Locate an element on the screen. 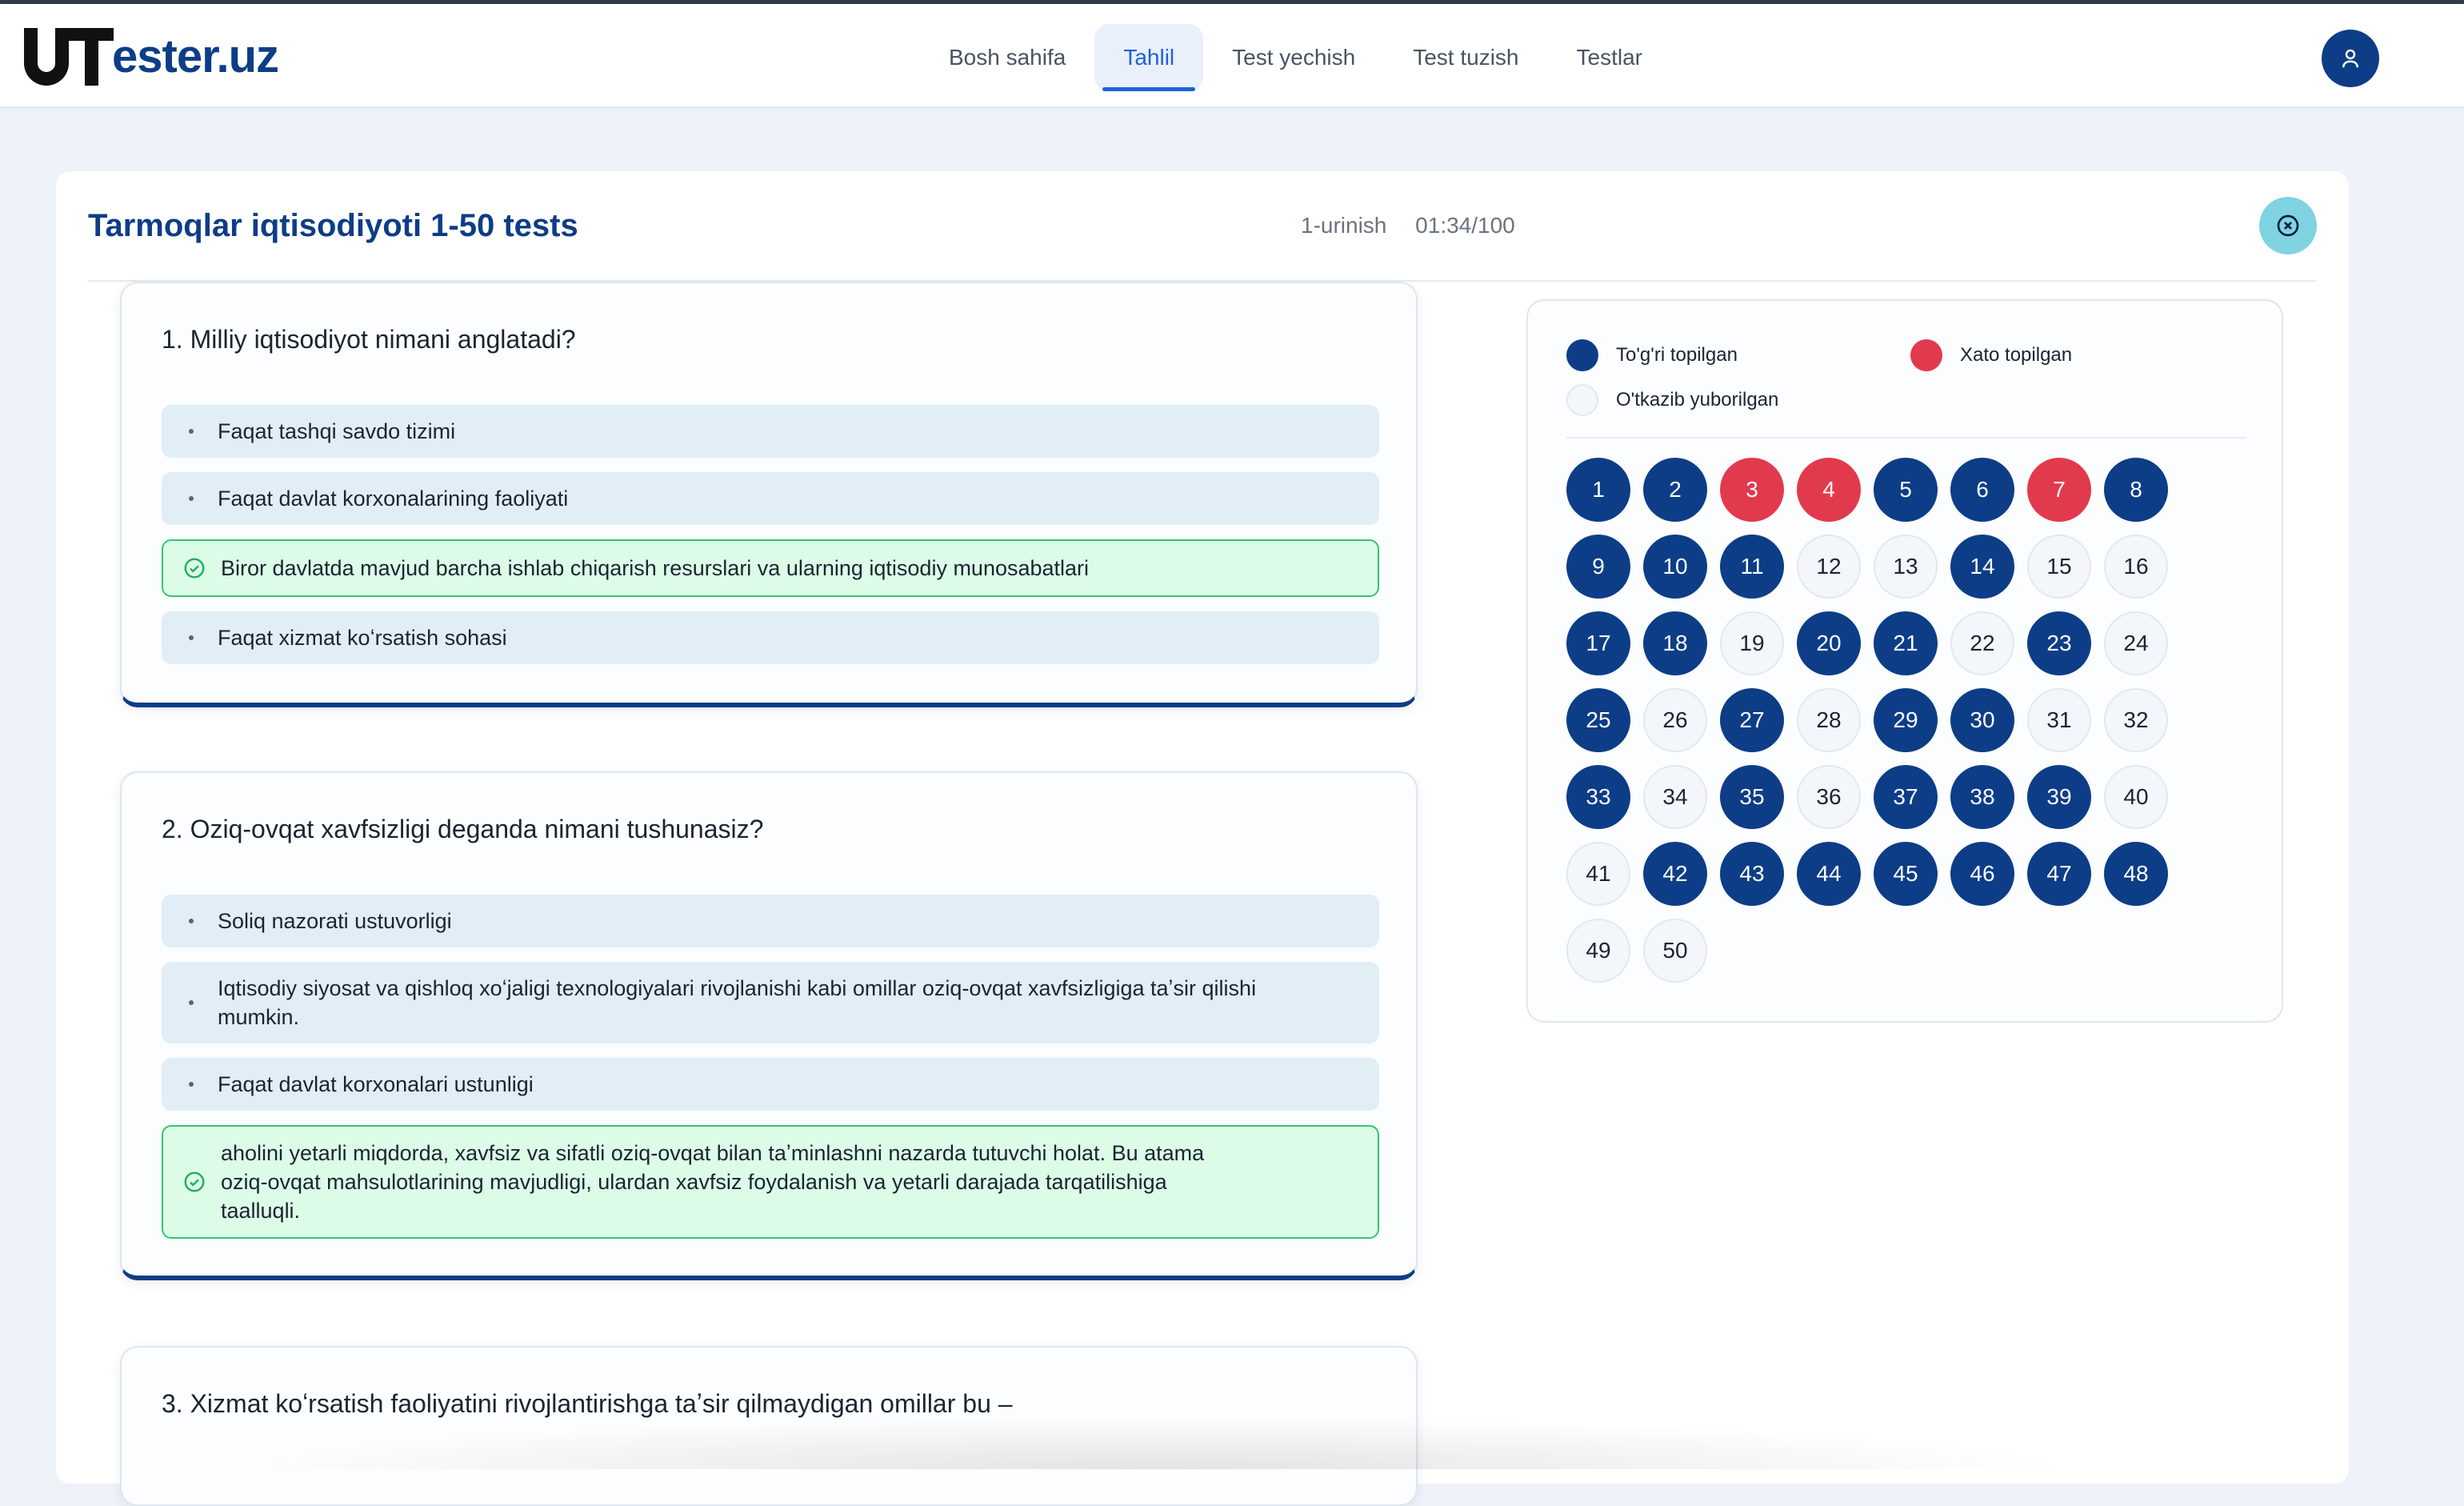 The height and width of the screenshot is (1506, 2464). question-number-27: 27 is located at coordinates (1752, 720).